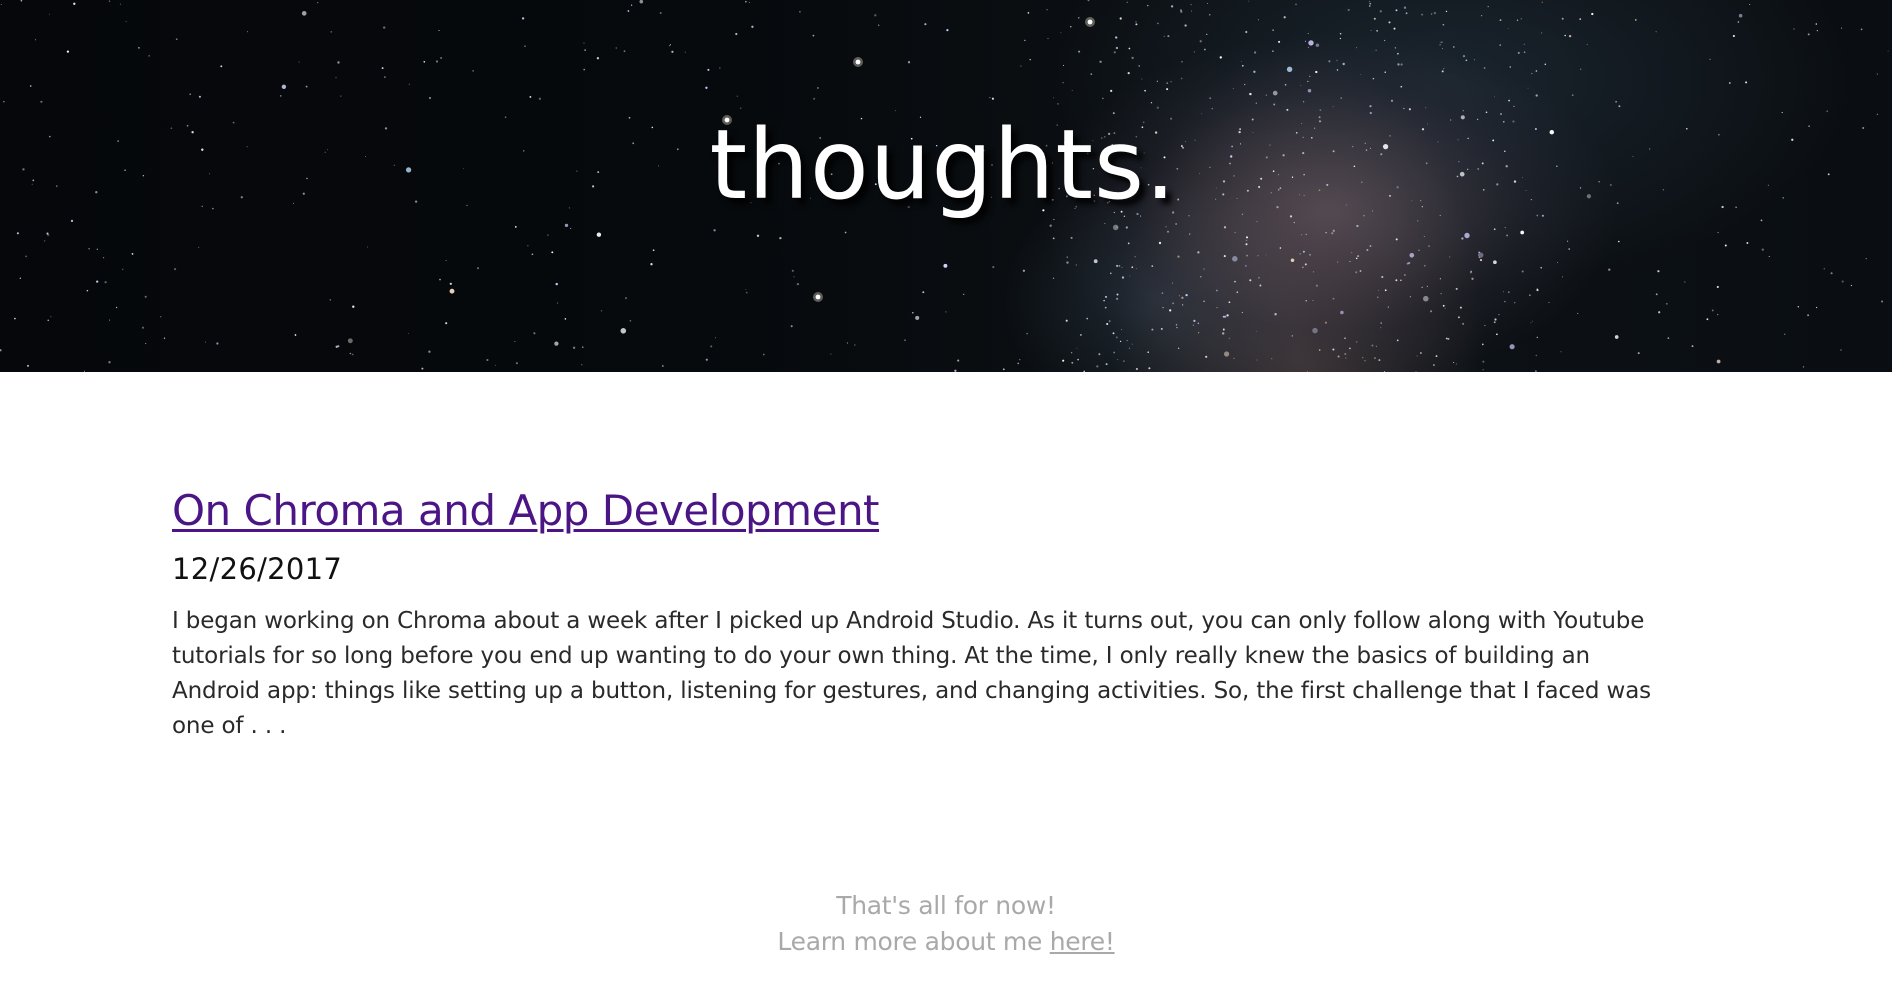  I want to click on site-title: thoughts., so click(943, 165).